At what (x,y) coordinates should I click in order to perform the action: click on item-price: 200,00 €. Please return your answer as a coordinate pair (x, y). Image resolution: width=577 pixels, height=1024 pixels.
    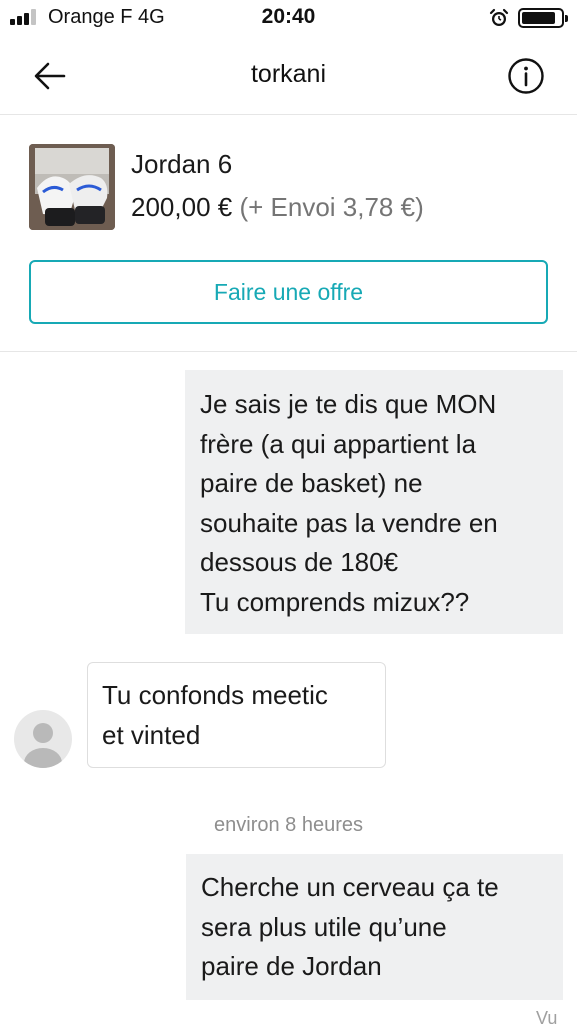
    Looking at the image, I should click on (182, 207).